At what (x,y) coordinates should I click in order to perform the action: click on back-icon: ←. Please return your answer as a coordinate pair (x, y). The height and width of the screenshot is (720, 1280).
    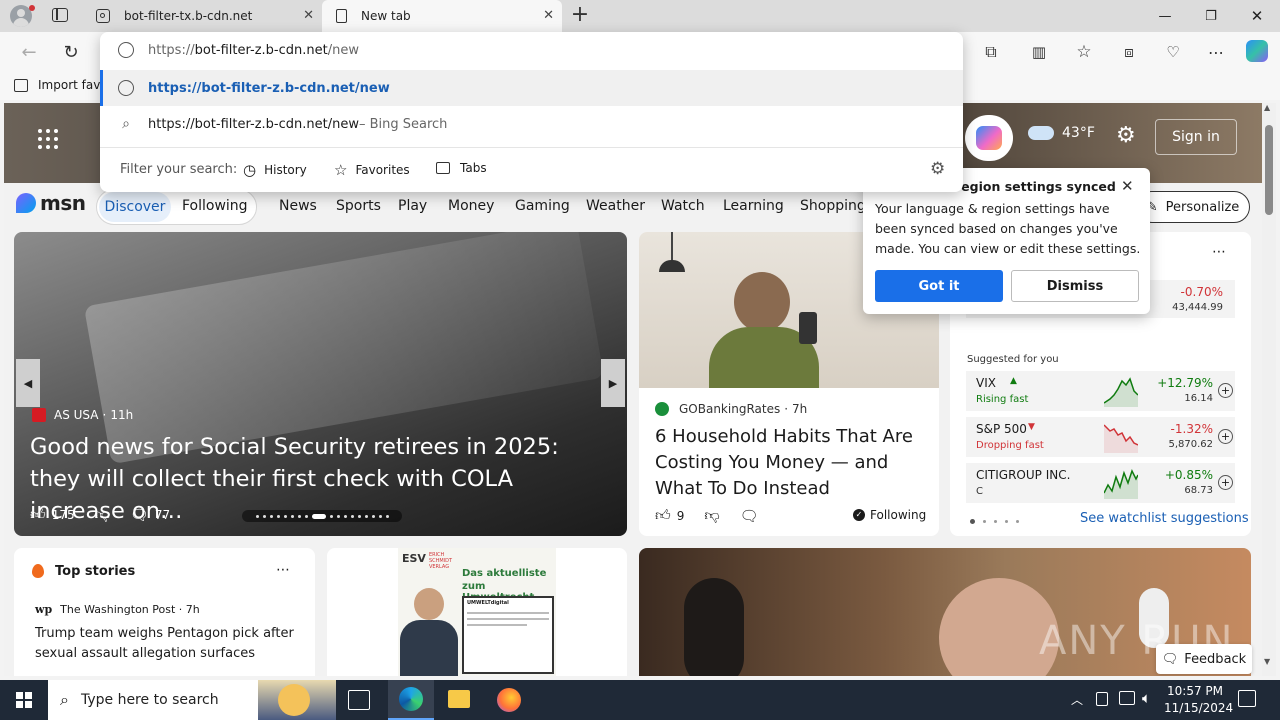
    Looking at the image, I should click on (29, 52).